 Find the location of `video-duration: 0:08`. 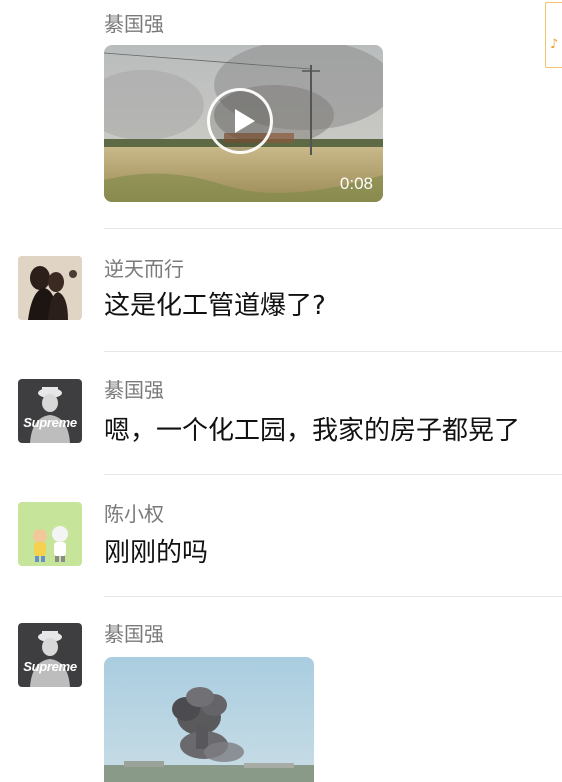

video-duration: 0:08 is located at coordinates (356, 183).